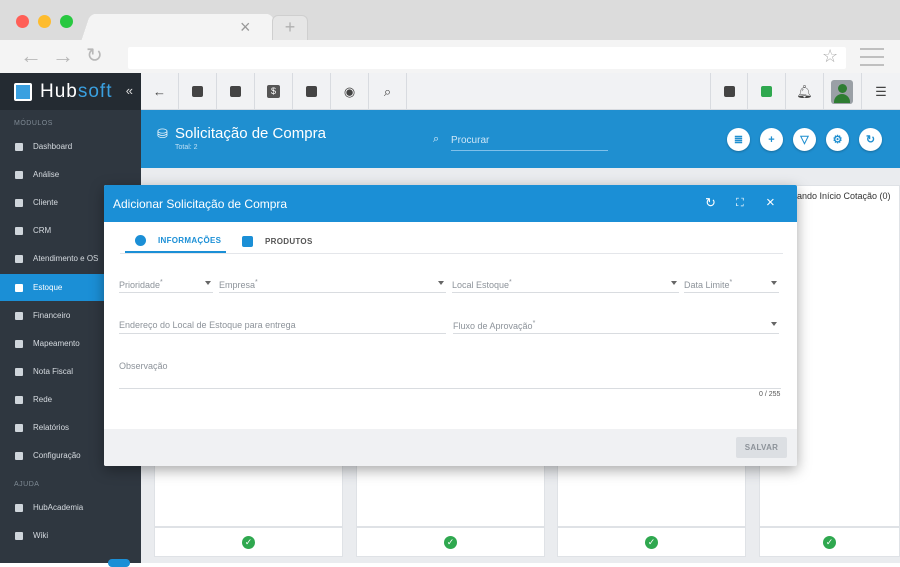  I want to click on arrow-left-icon: ←, so click(159, 91).